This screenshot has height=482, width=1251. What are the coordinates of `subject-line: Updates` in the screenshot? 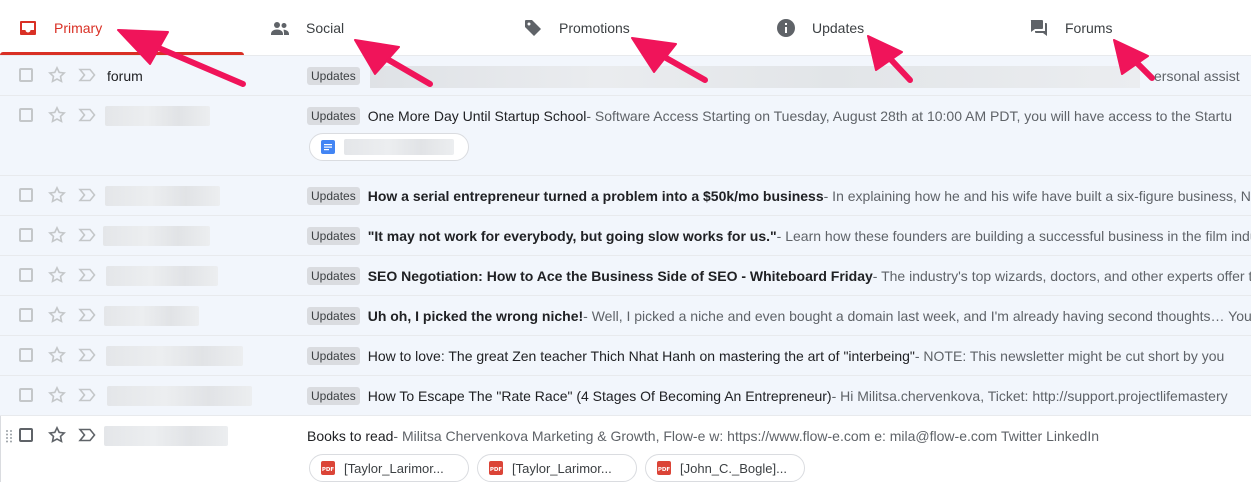 It's located at (779, 76).